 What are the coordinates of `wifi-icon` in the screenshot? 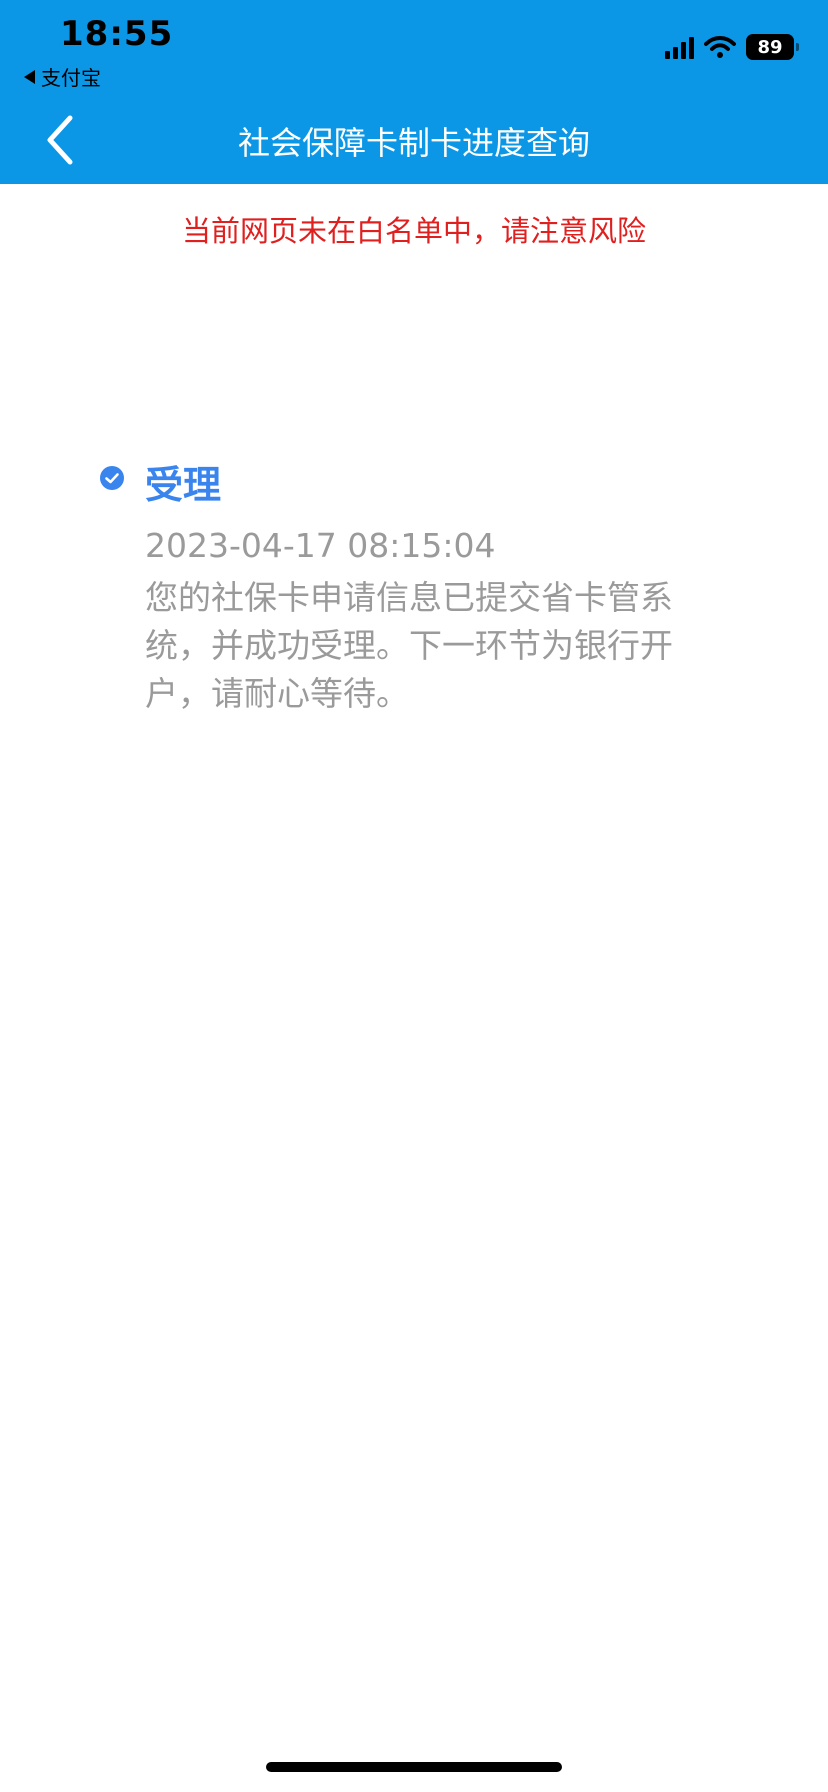 It's located at (720, 47).